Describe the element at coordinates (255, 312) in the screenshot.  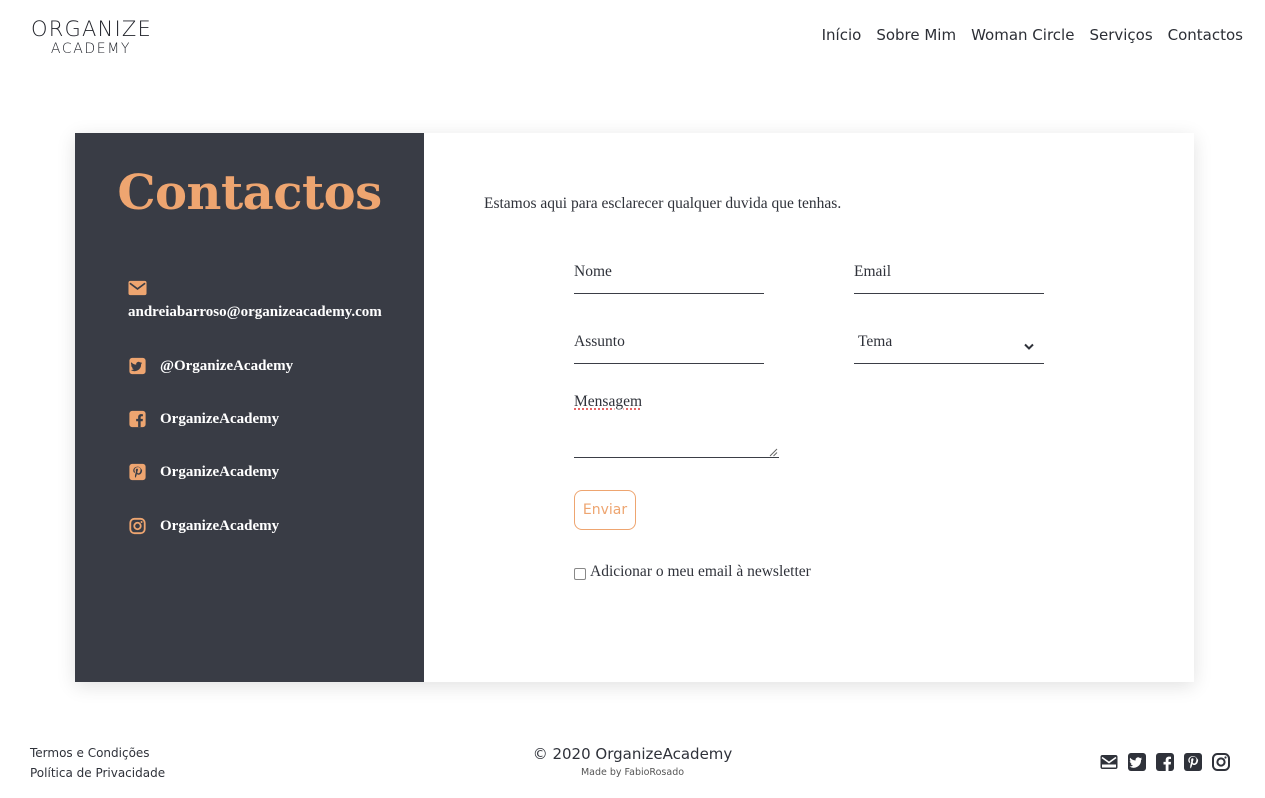
I see `contact-email-text: andreiabarroso@organizeacademy.com` at that location.